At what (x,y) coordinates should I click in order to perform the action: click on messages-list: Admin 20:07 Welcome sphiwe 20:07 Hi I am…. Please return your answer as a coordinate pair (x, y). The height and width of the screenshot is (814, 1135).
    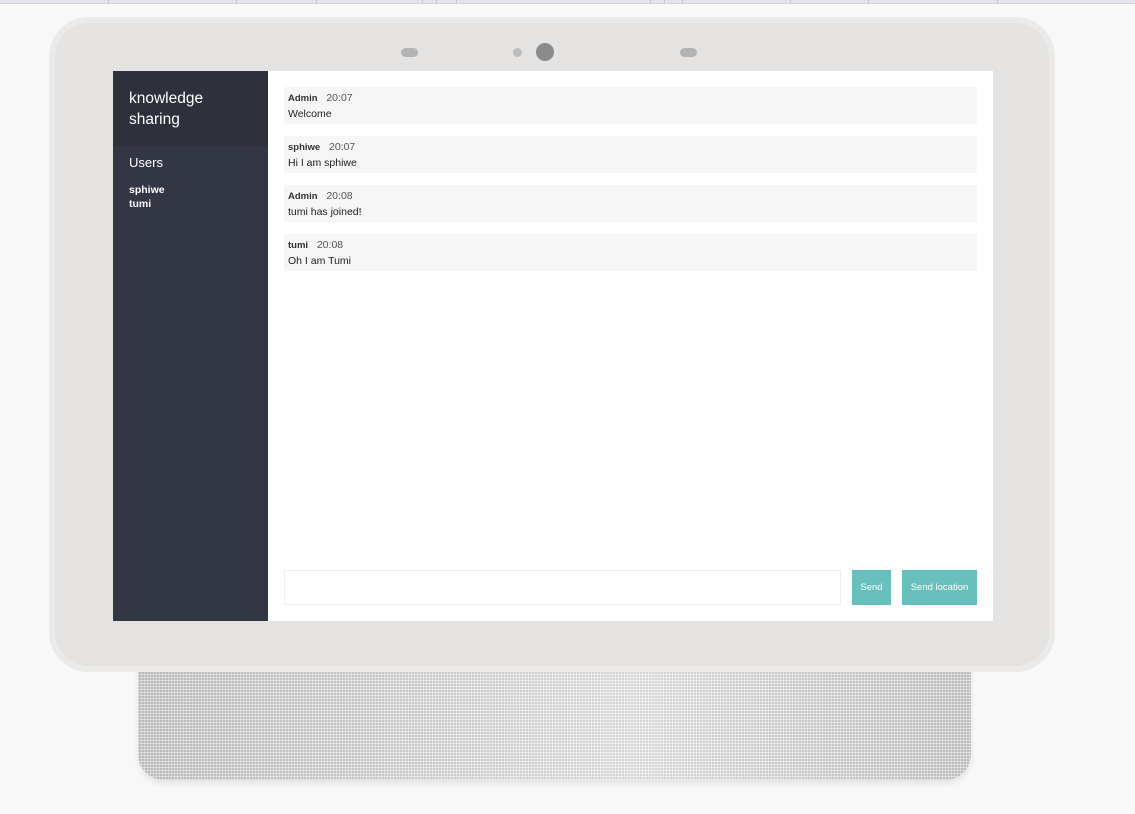
    Looking at the image, I should click on (630, 185).